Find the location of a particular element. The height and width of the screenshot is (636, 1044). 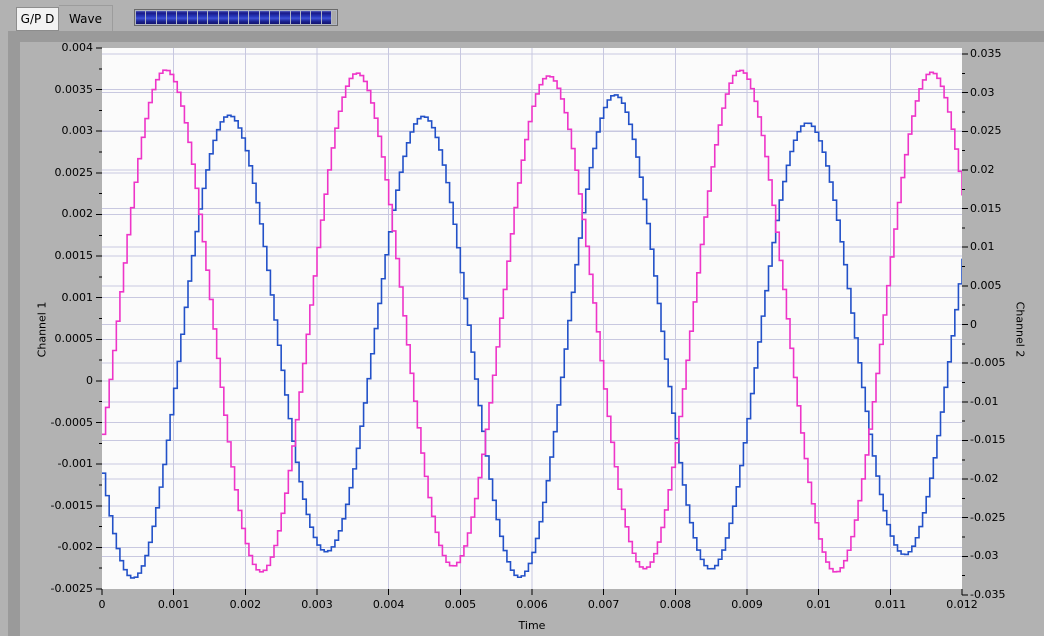

y-left-tick-label: -0.001 is located at coordinates (75, 464).